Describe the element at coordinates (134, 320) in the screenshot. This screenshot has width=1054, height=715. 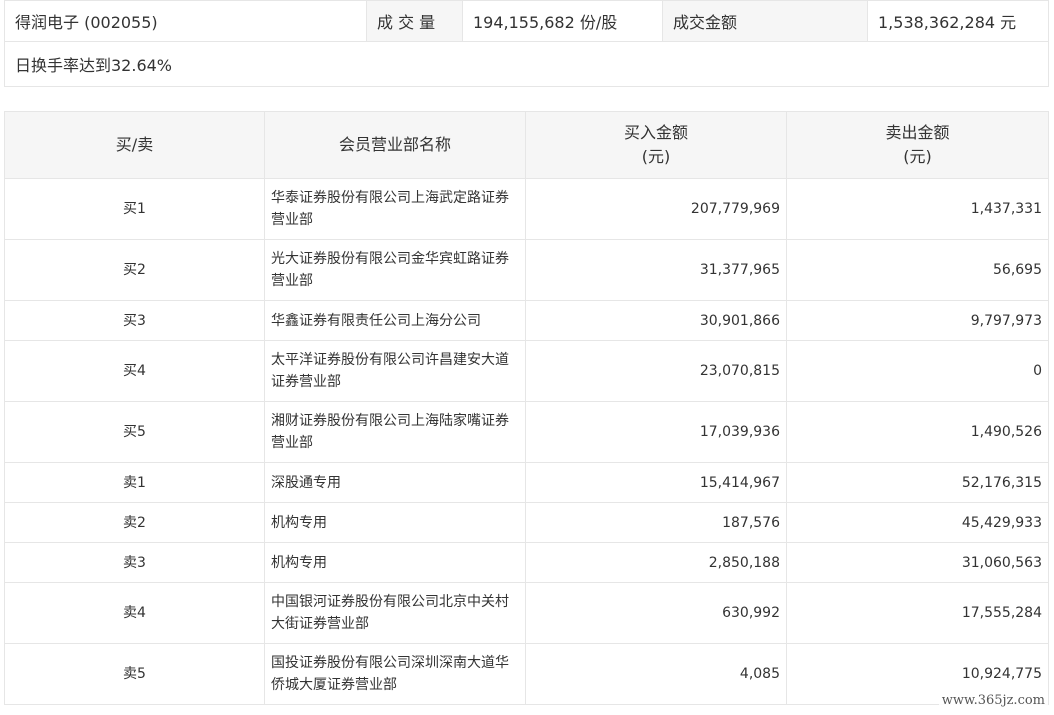
I see `row-type: 买3` at that location.